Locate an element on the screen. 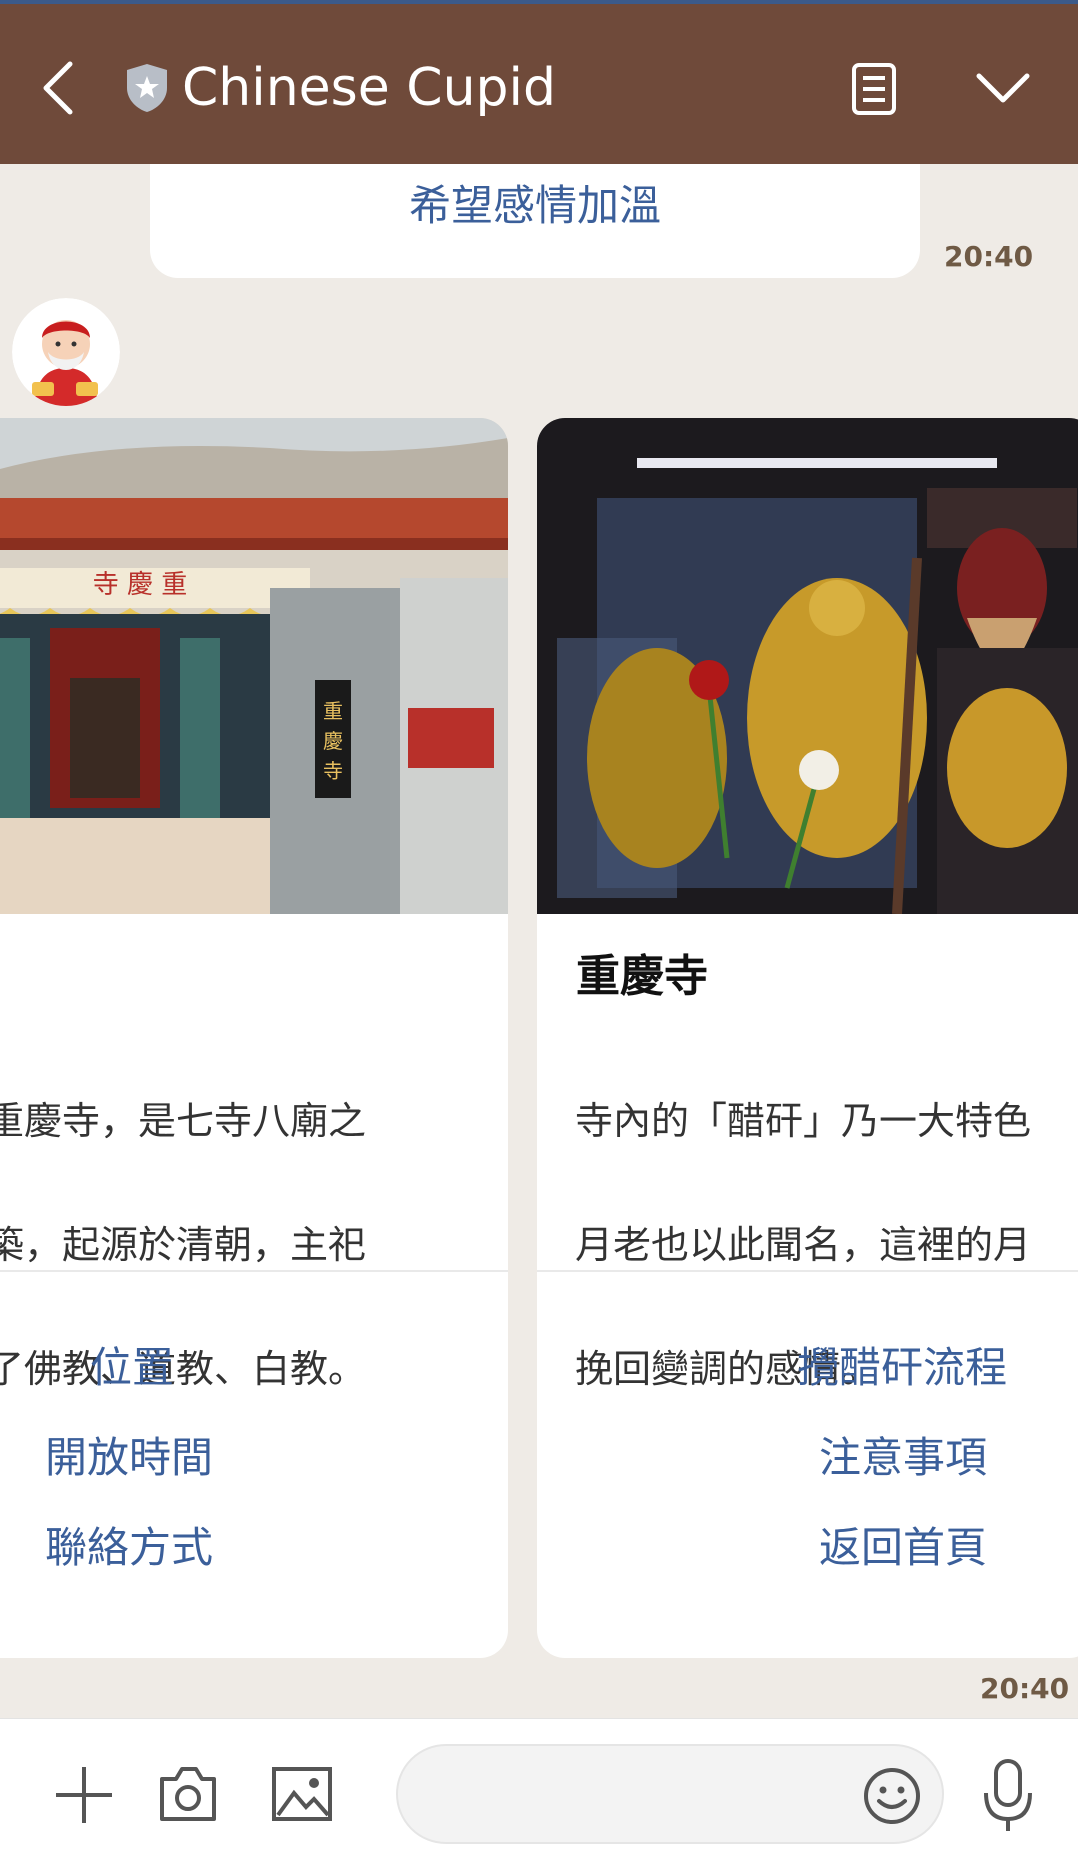  card-description: 寺內的「醋矸」乃一大特色 月老也以此聞名，這裡的月 挽回變調的感情。 is located at coordinates (826, 1245).